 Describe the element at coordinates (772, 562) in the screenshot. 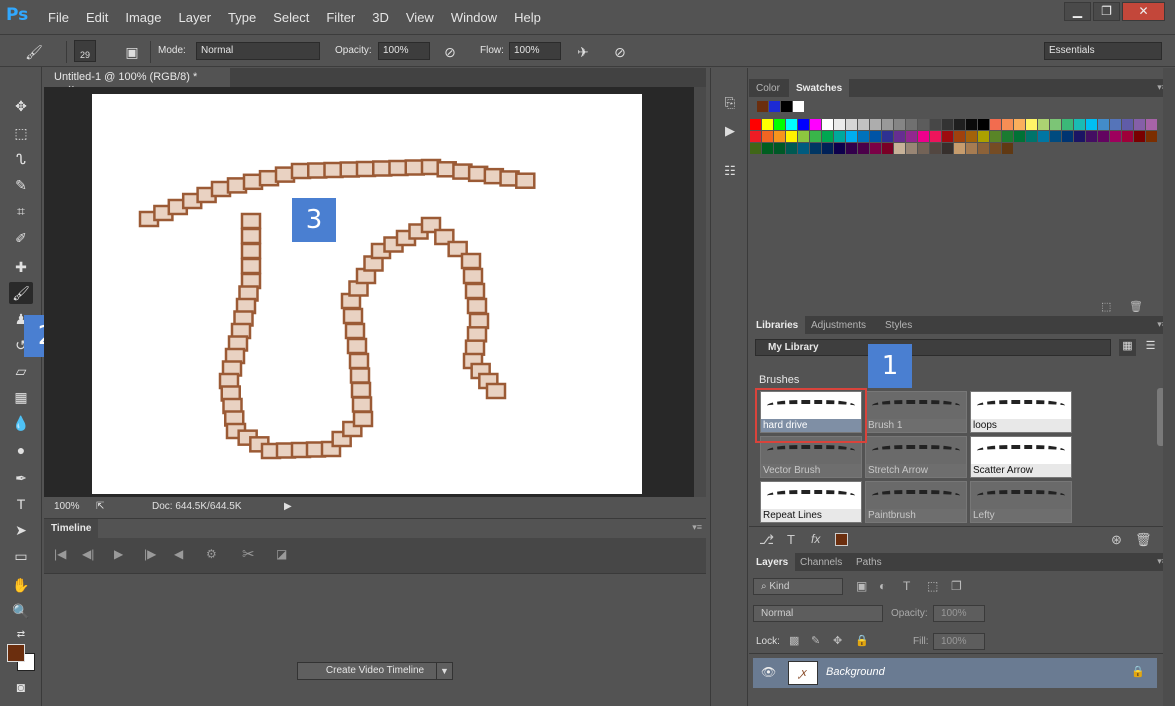

I see `tab-layers: Layers` at that location.